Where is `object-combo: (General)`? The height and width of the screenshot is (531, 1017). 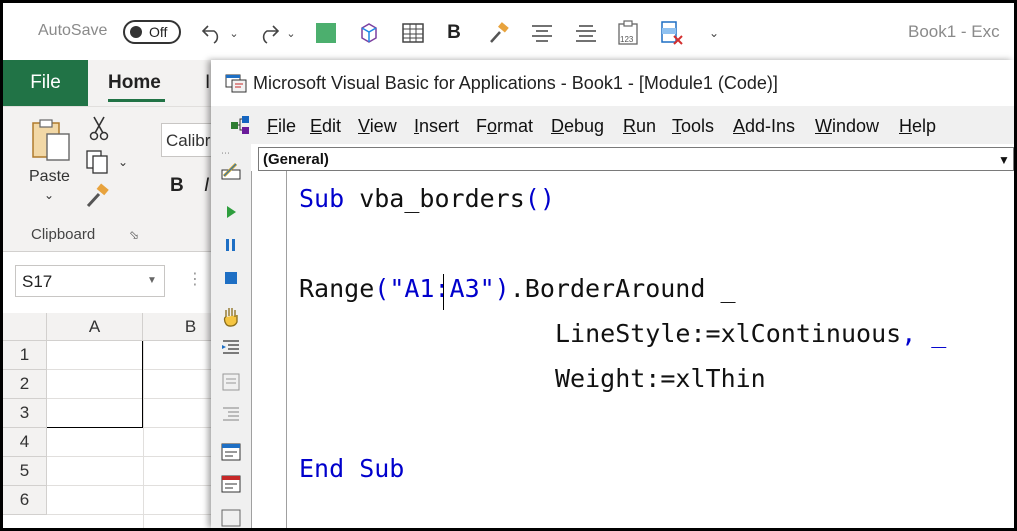 object-combo: (General) is located at coordinates (636, 159).